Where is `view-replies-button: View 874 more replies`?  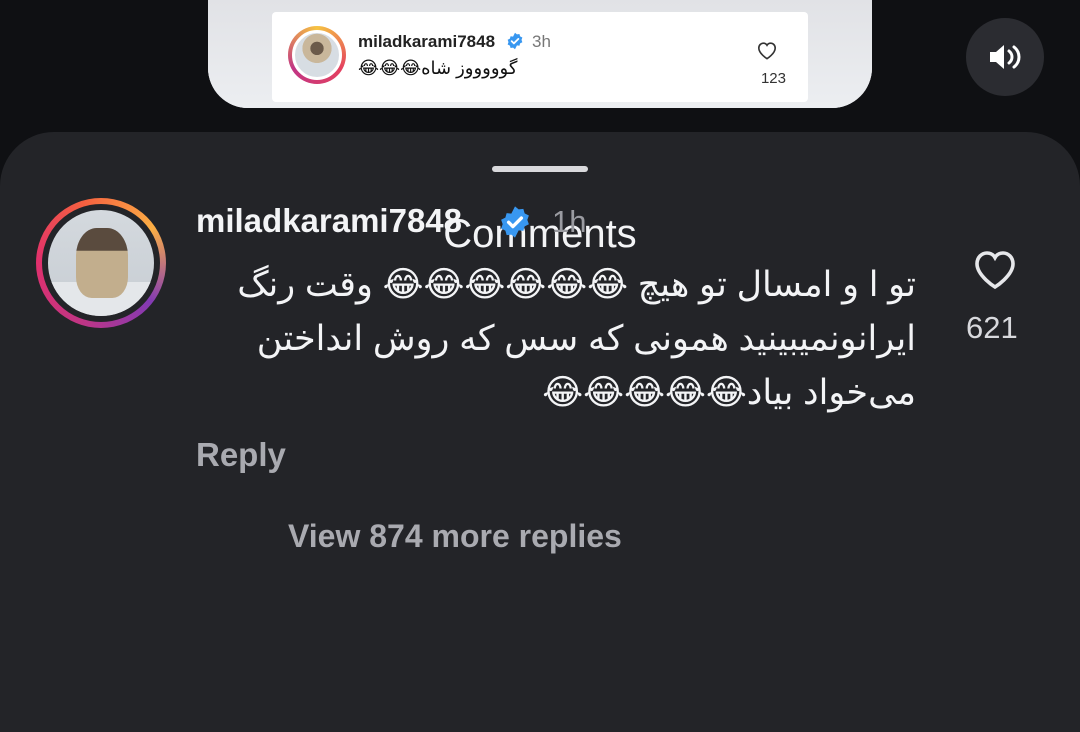 view-replies-button: View 874 more replies is located at coordinates (455, 536).